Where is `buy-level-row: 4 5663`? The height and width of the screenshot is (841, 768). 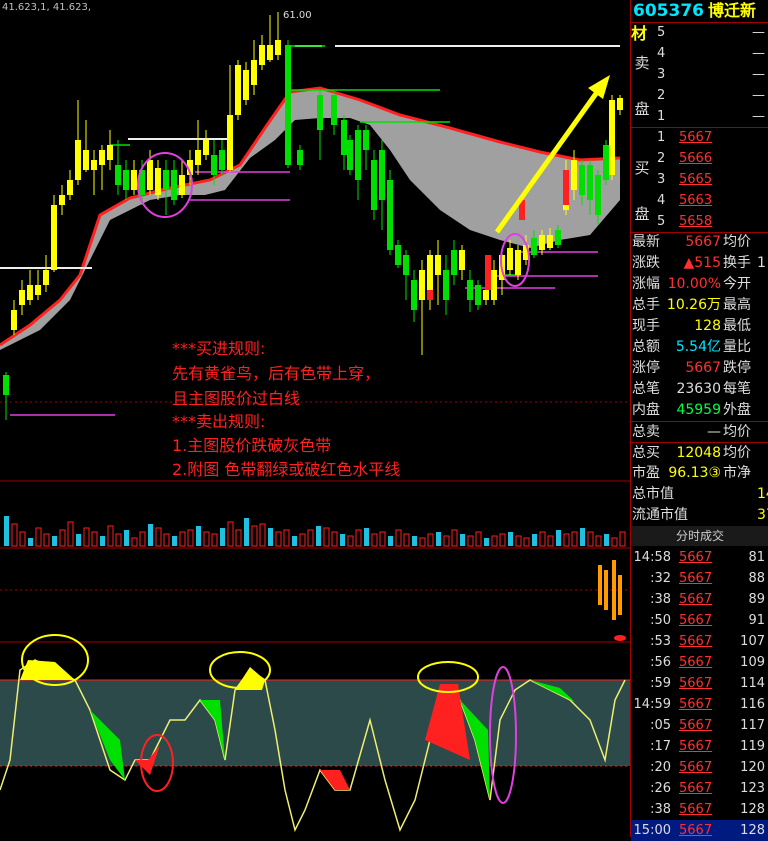
buy-level-row: 4 5663 is located at coordinates (710, 200).